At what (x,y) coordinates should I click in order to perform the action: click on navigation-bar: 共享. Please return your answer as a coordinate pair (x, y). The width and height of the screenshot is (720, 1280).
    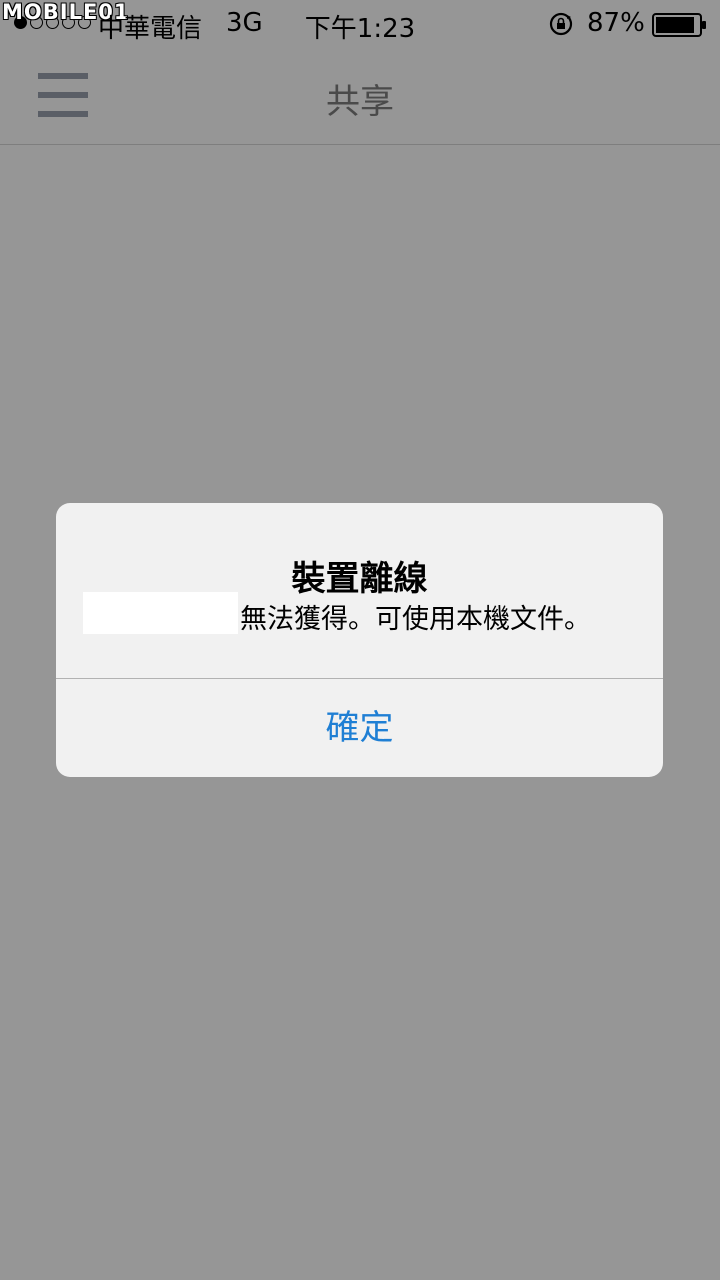
    Looking at the image, I should click on (360, 96).